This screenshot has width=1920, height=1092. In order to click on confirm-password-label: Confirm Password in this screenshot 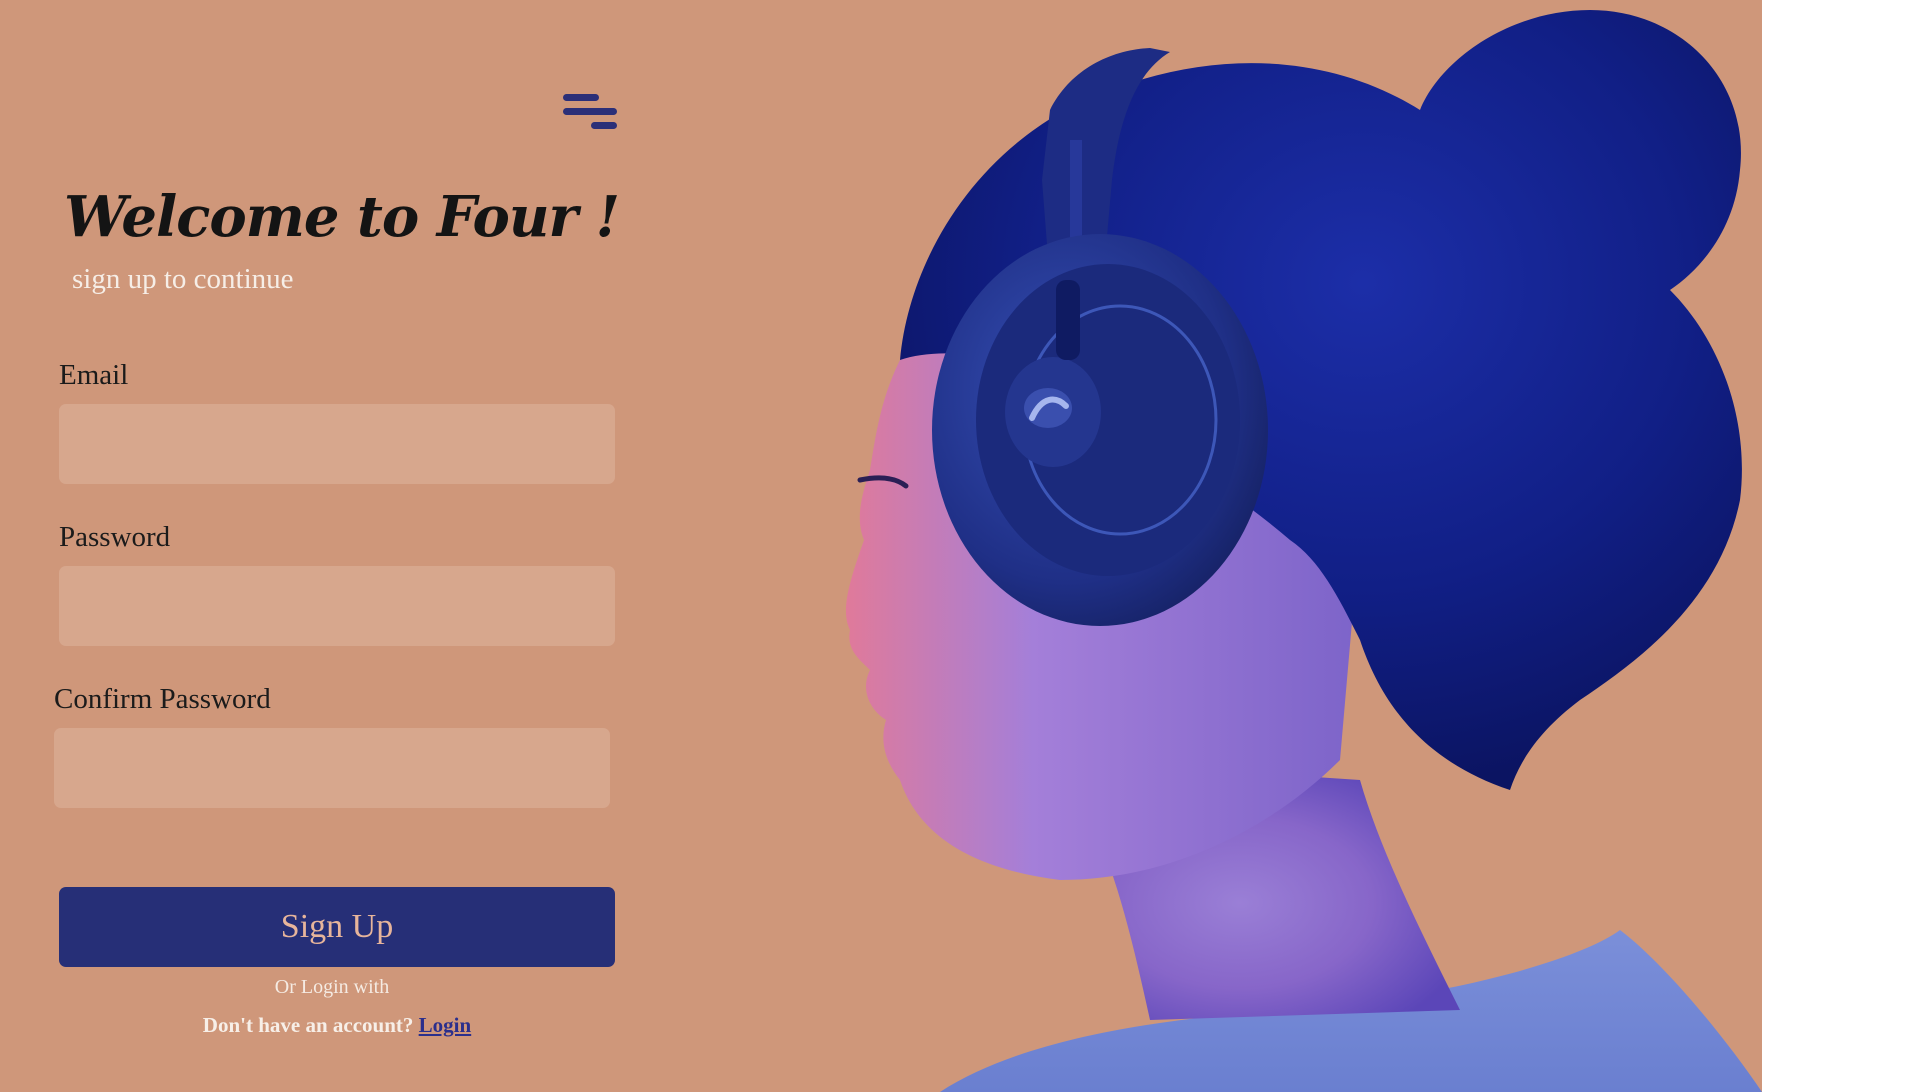, I will do `click(162, 699)`.